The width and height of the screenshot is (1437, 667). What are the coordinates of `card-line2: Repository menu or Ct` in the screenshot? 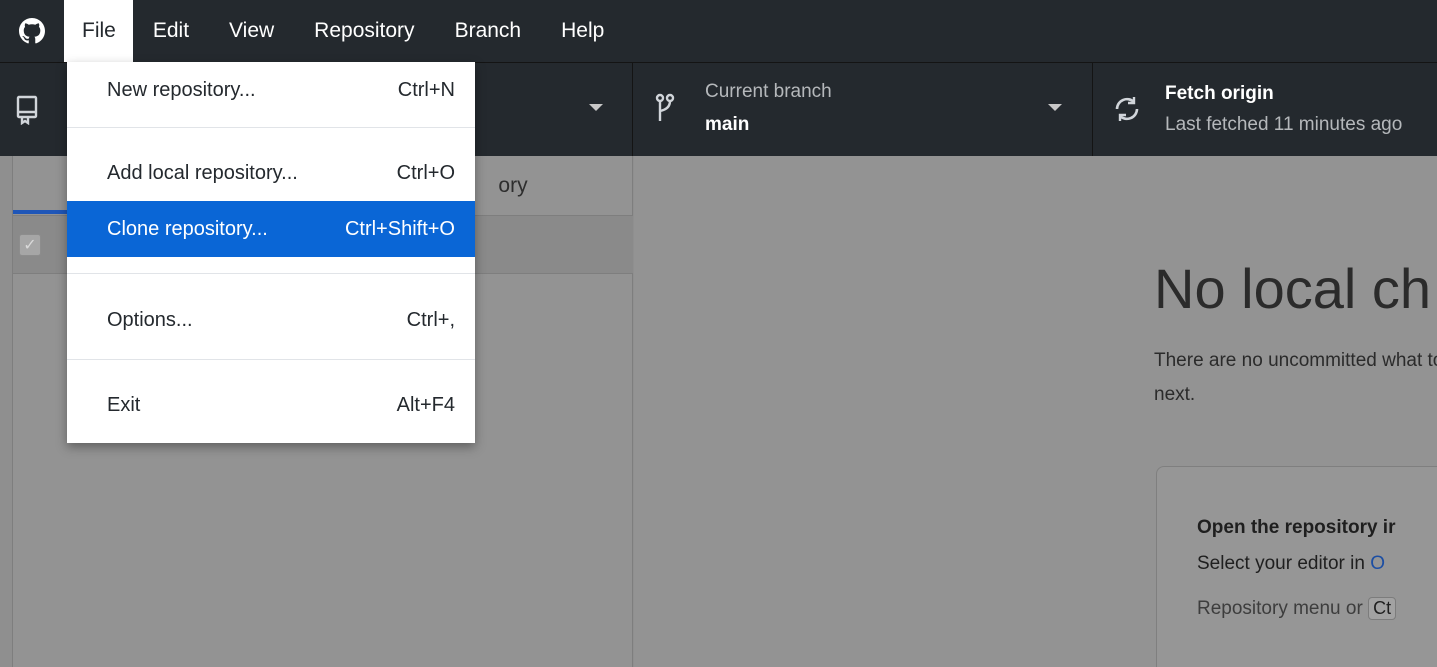 It's located at (1297, 608).